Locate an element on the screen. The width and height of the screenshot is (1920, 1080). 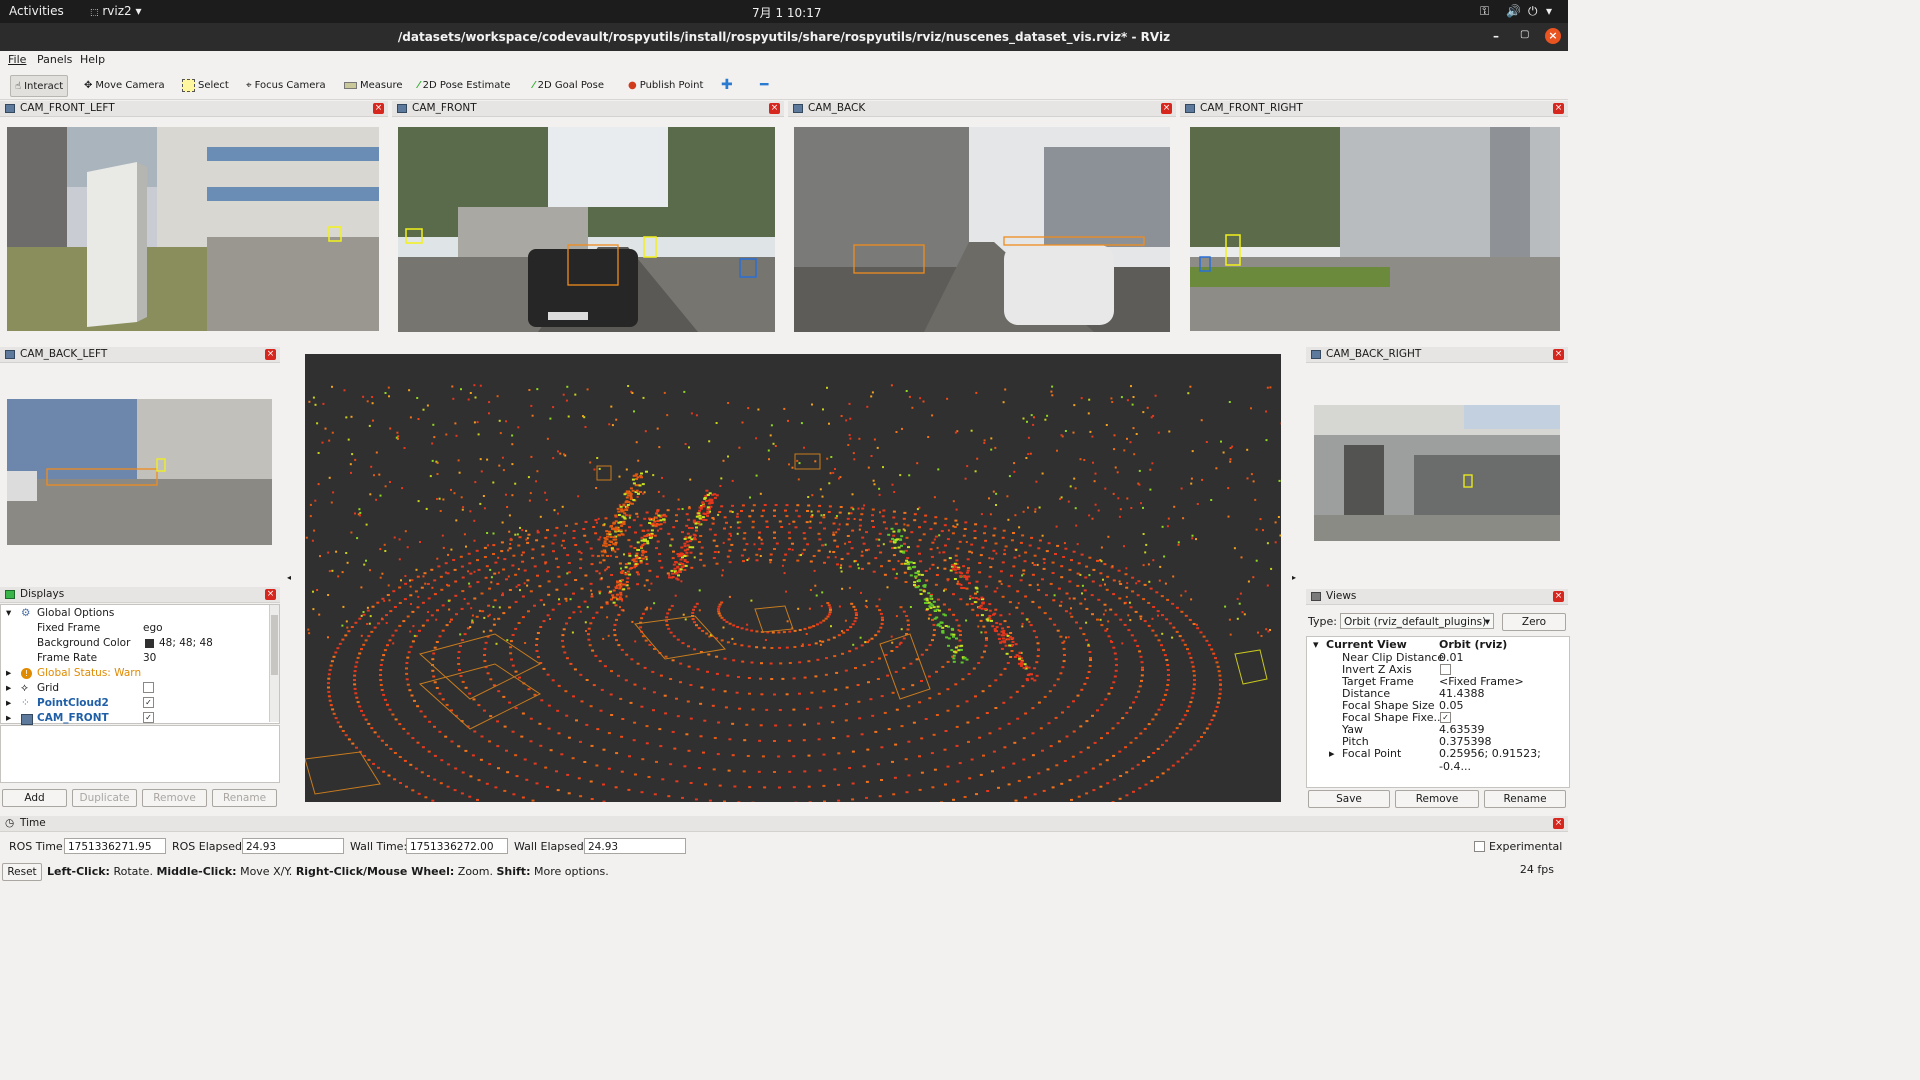
focus-camera-tool-button: ⌖ Focus Camera is located at coordinates (286, 85).